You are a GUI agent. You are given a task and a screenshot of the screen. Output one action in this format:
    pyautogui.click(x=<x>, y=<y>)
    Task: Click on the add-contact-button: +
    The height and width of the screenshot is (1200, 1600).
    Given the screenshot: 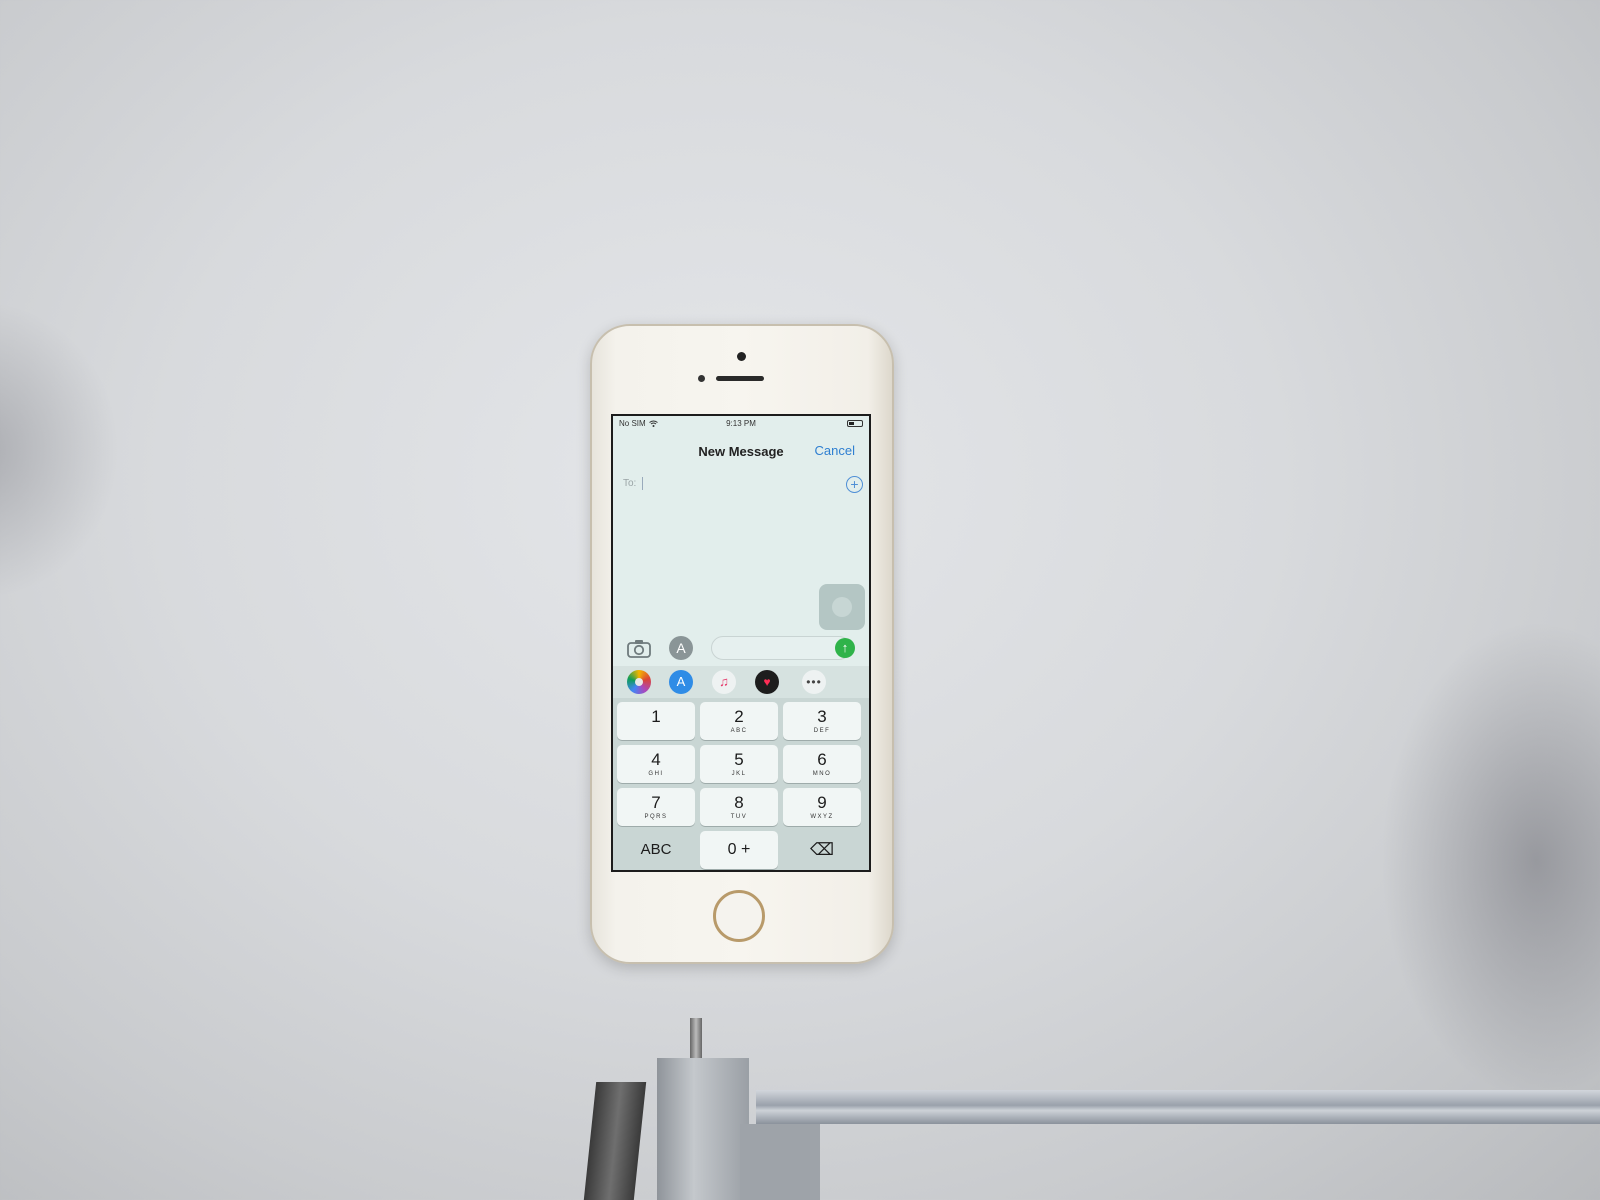 What is the action you would take?
    pyautogui.click(x=854, y=484)
    